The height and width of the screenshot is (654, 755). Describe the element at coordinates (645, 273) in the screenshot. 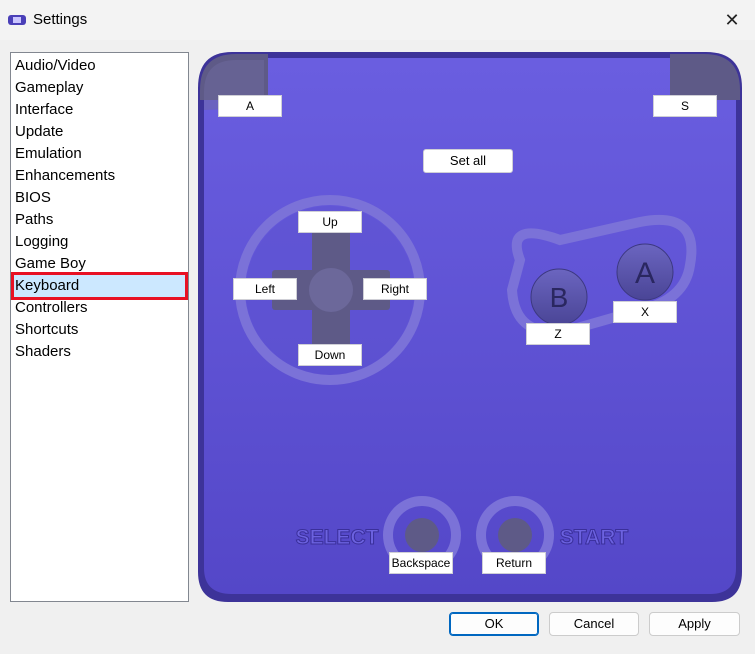

I see `a-button-label: A` at that location.